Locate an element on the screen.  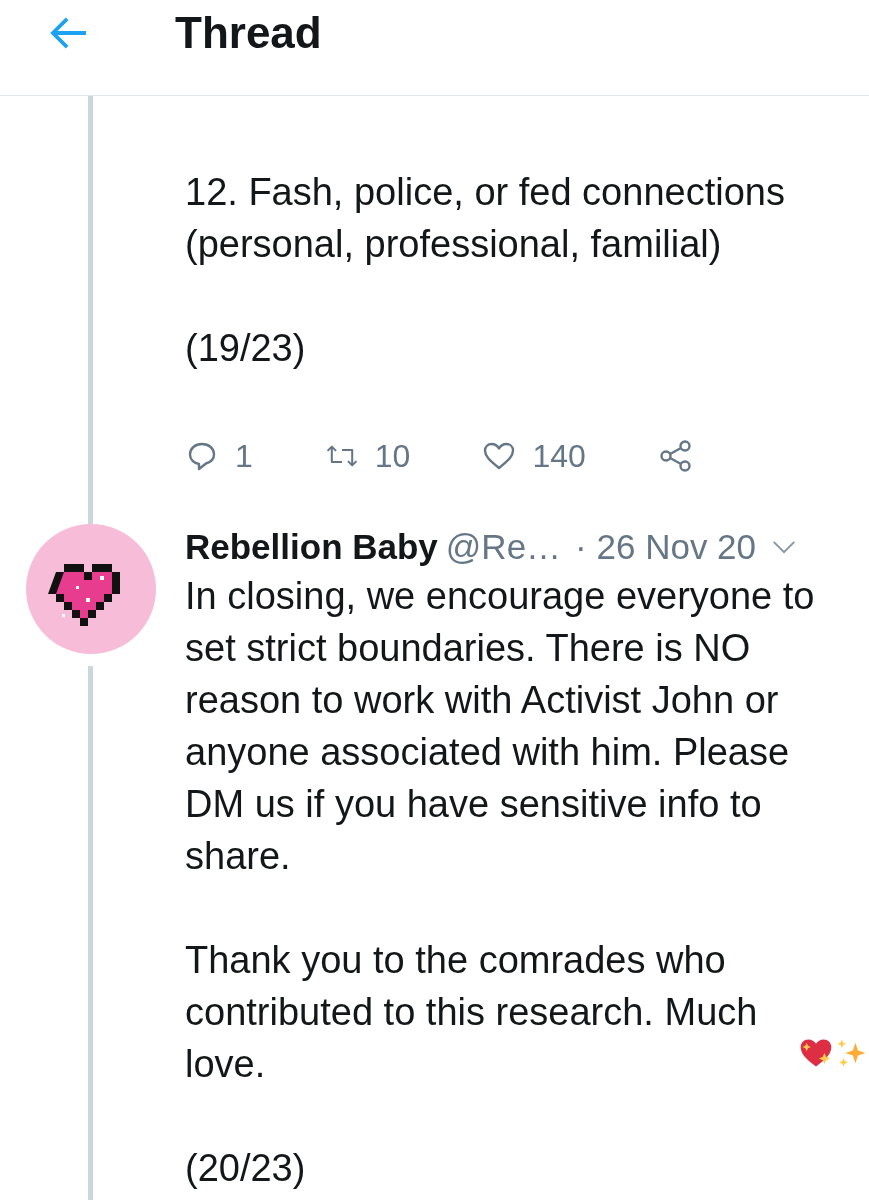
avatar is located at coordinates (90, 589).